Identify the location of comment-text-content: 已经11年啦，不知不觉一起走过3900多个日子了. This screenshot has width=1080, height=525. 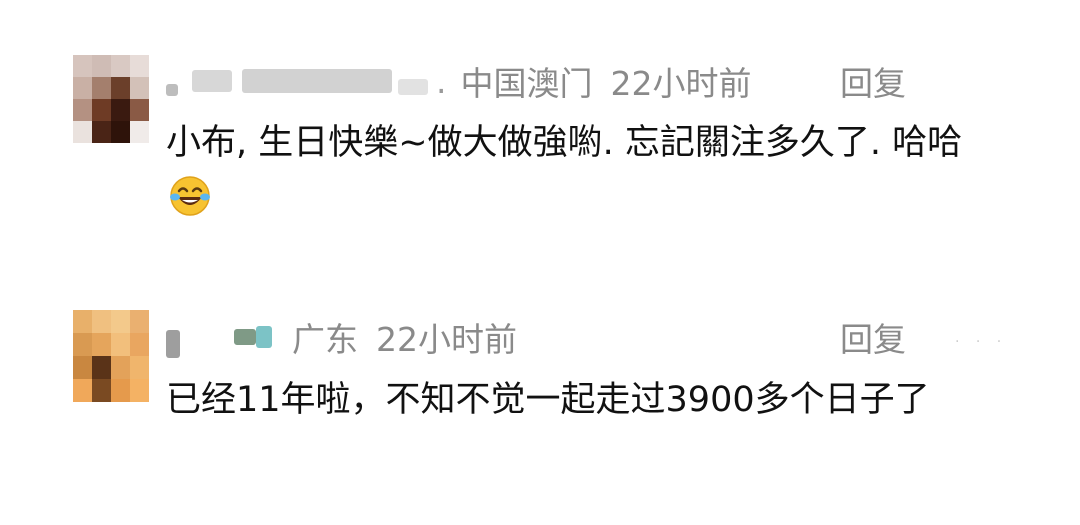
(548, 400).